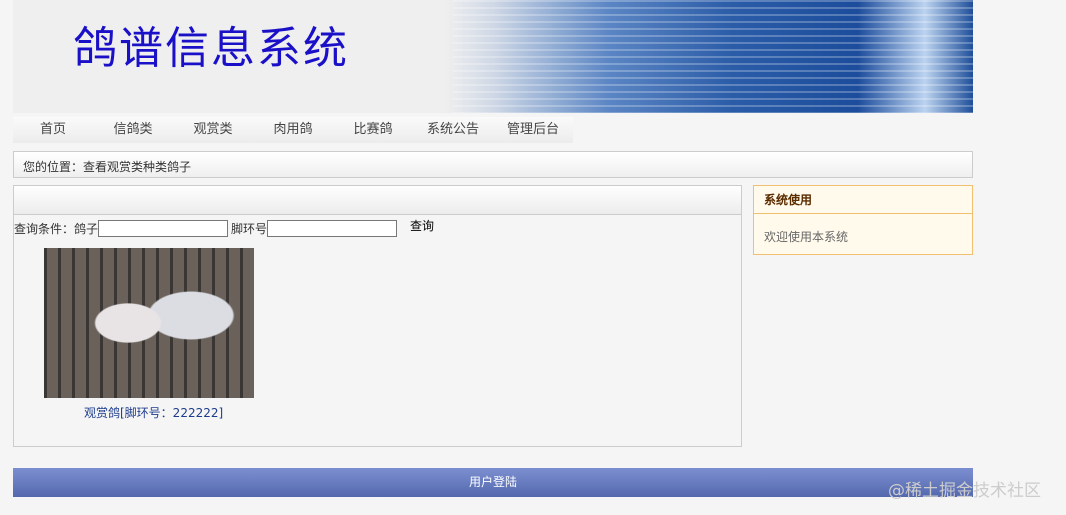  Describe the element at coordinates (863, 200) in the screenshot. I see `sidebar-title: 系统使用` at that location.